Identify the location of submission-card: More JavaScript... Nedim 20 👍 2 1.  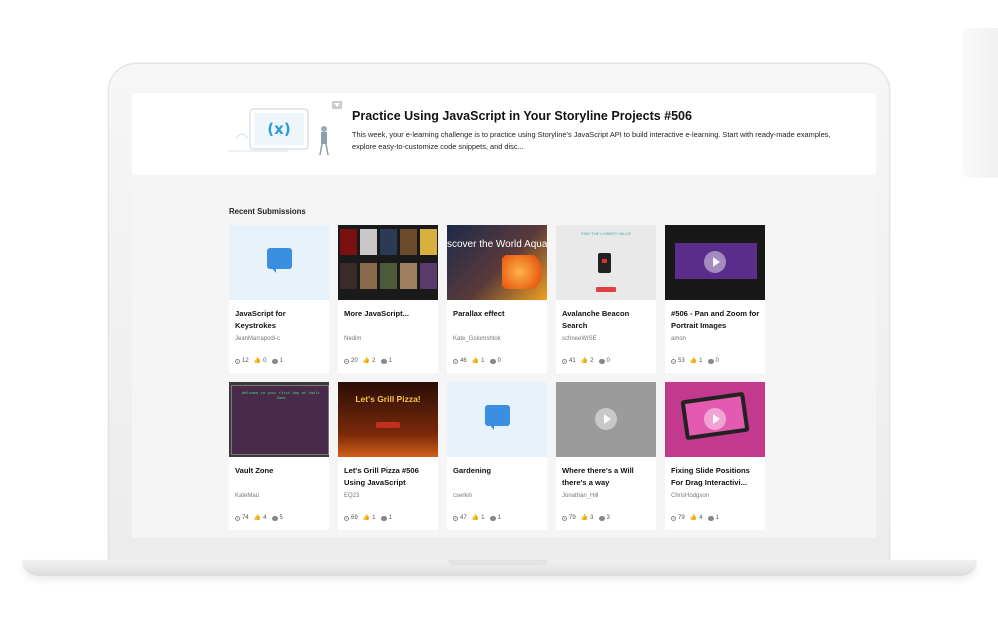
(388, 299).